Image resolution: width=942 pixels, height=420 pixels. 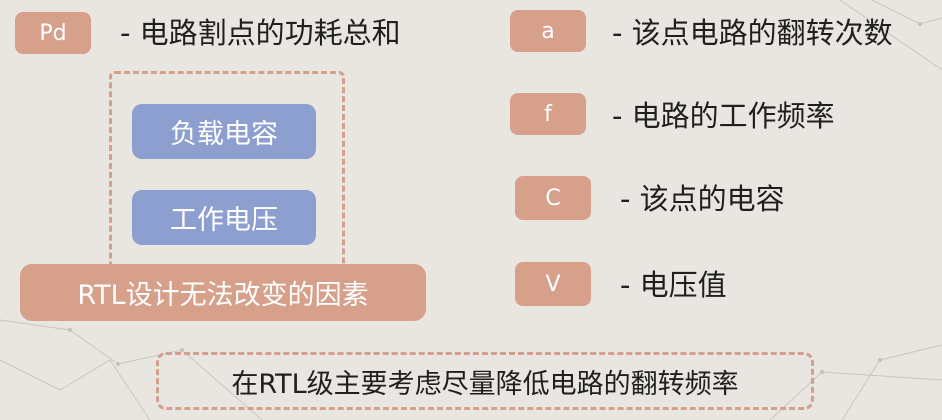 What do you see at coordinates (224, 217) in the screenshot?
I see `operating-voltage-chip: 工作电压` at bounding box center [224, 217].